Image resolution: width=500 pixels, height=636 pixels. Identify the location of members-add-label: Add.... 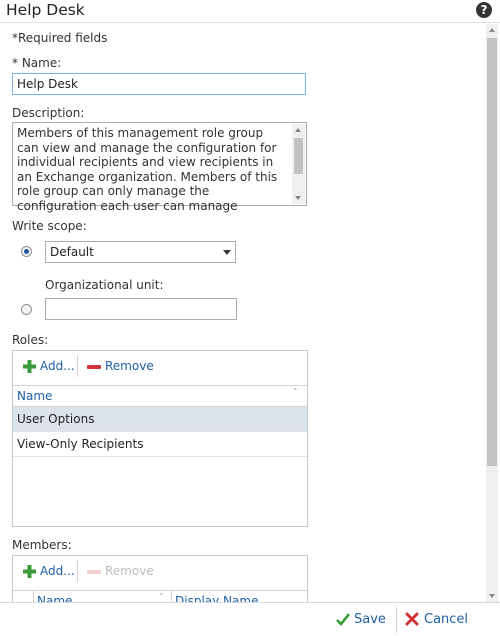
(57, 571).